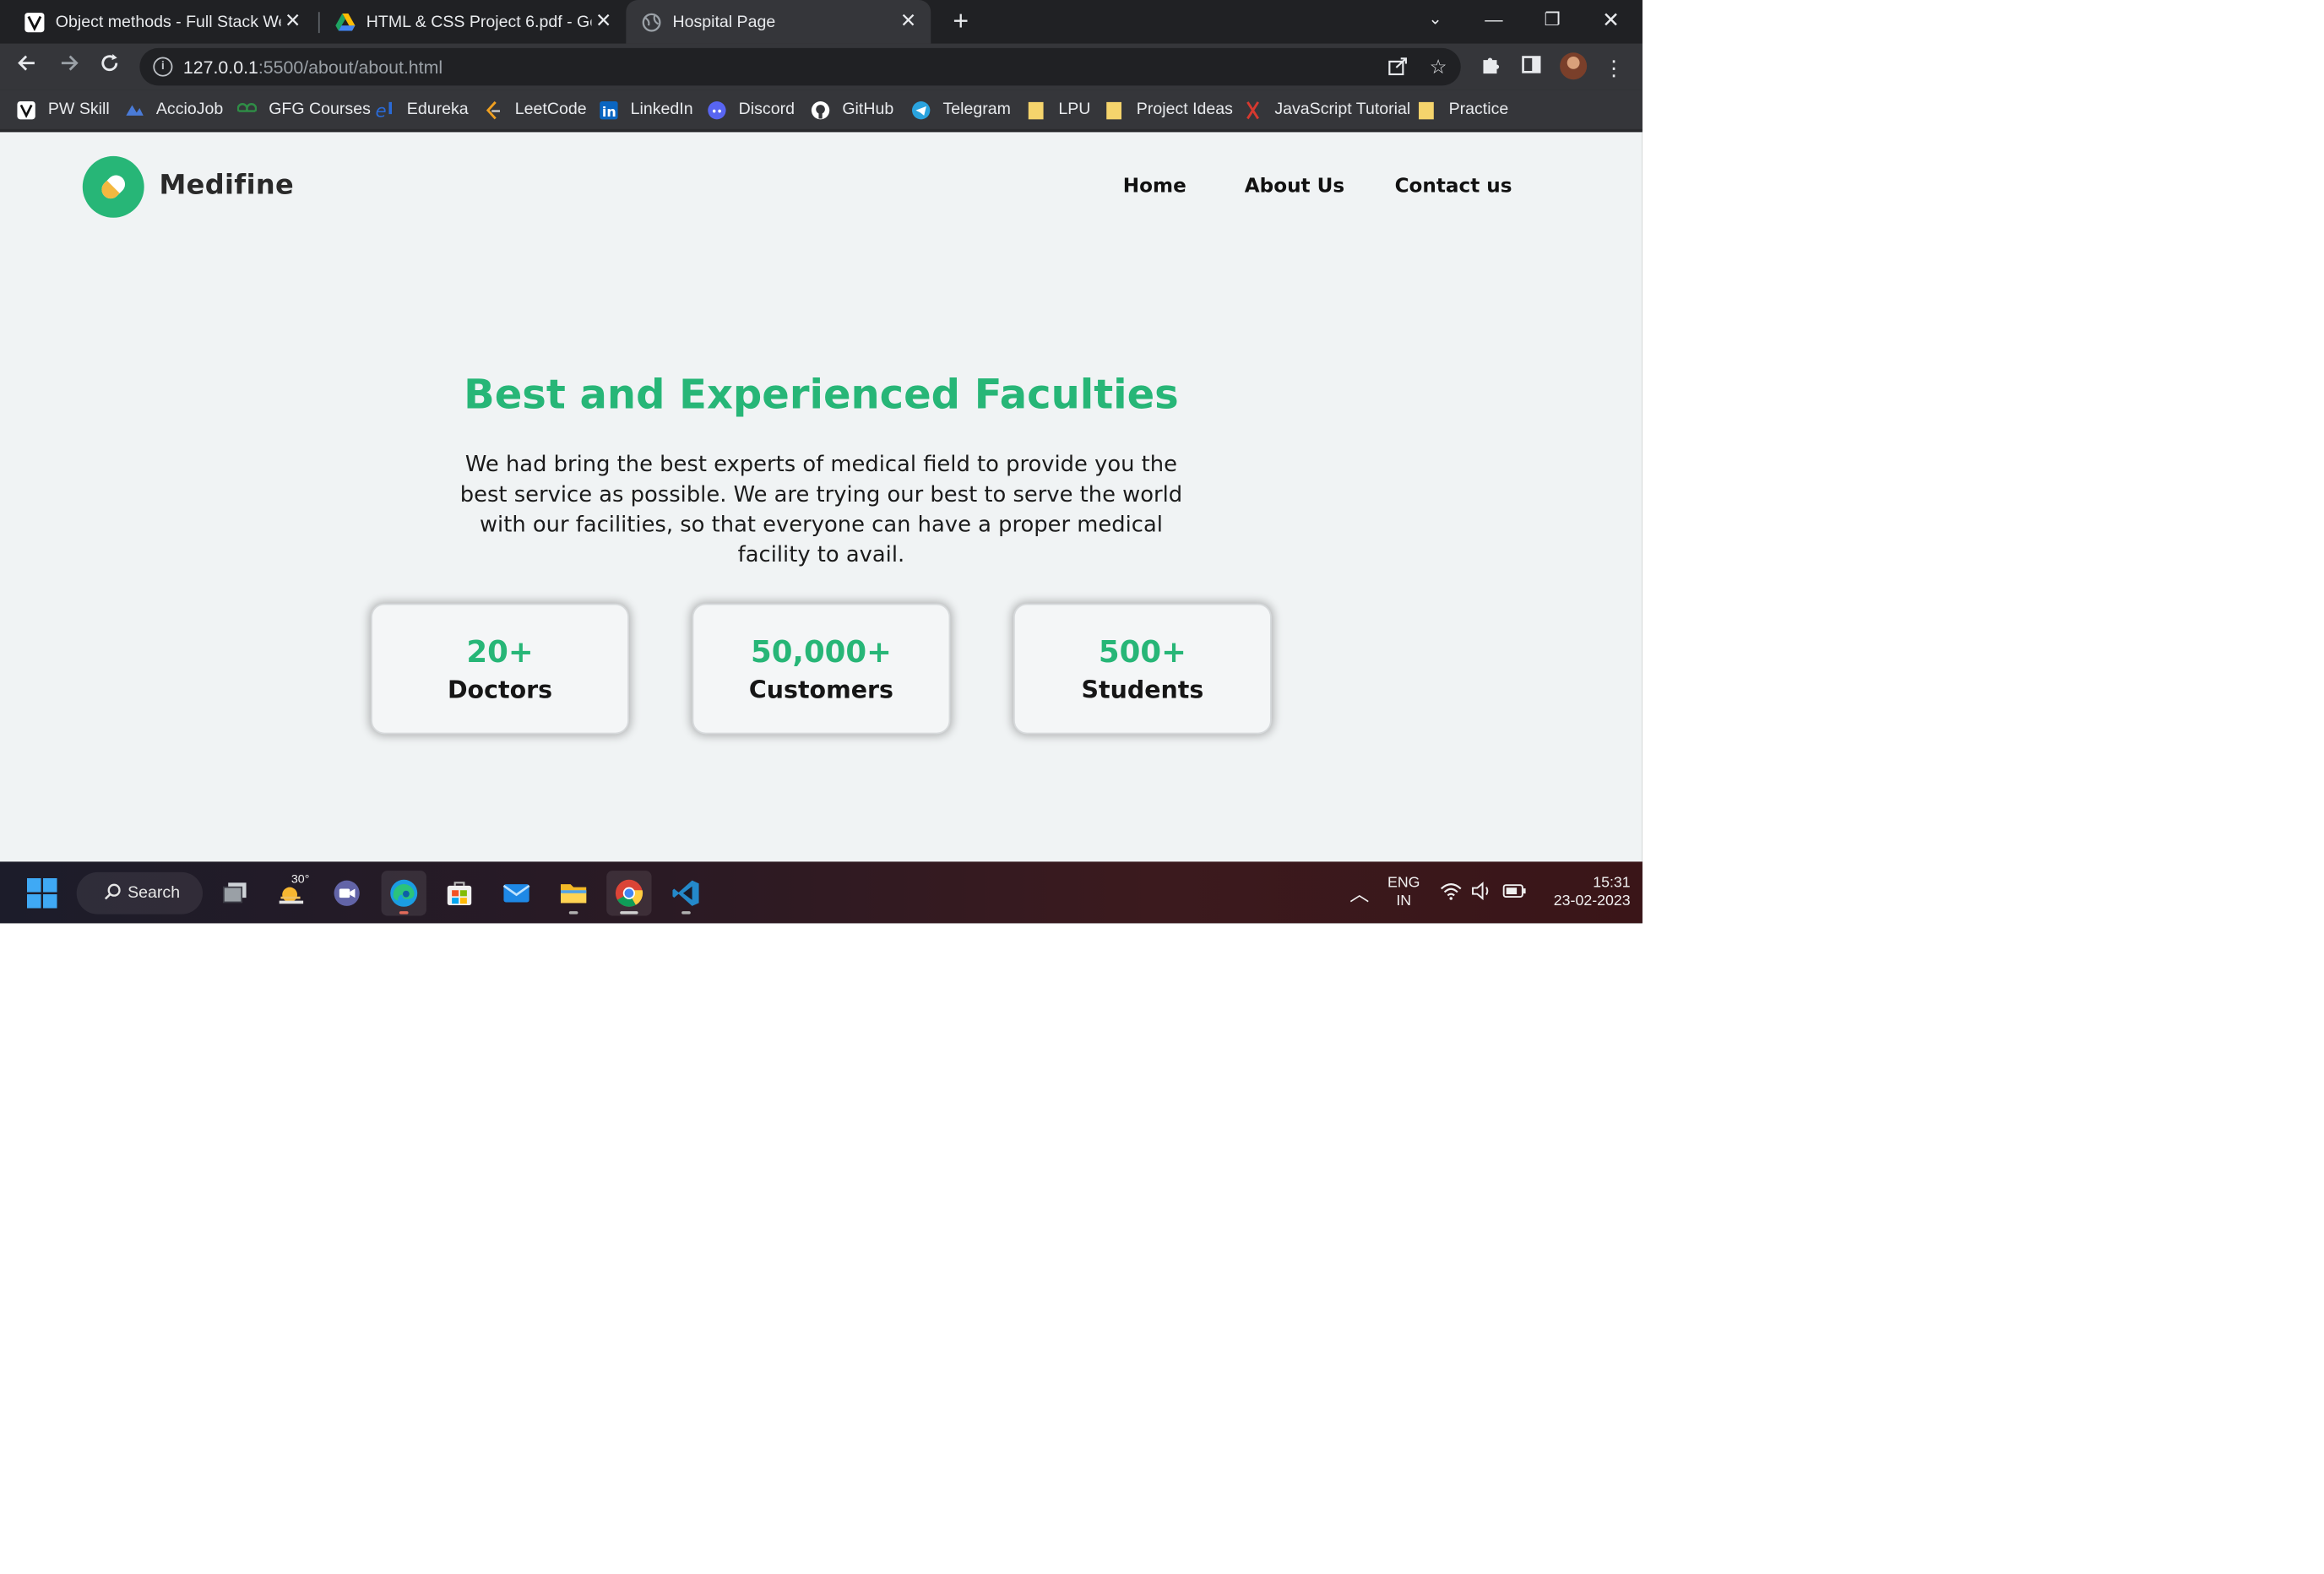  I want to click on tab-search-chevron-icon: ⌄, so click(1435, 22).